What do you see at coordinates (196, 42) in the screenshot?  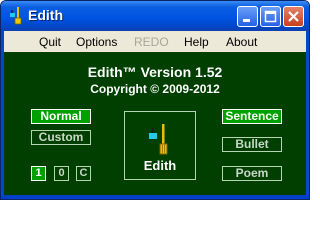 I see `menu-help: Help` at bounding box center [196, 42].